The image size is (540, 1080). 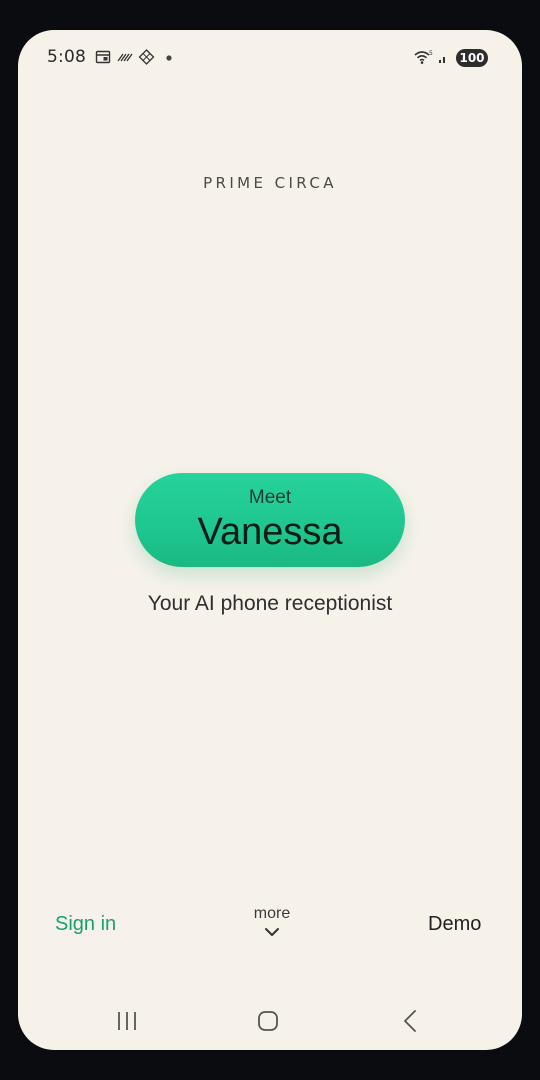 I want to click on more-button: more, so click(x=272, y=921).